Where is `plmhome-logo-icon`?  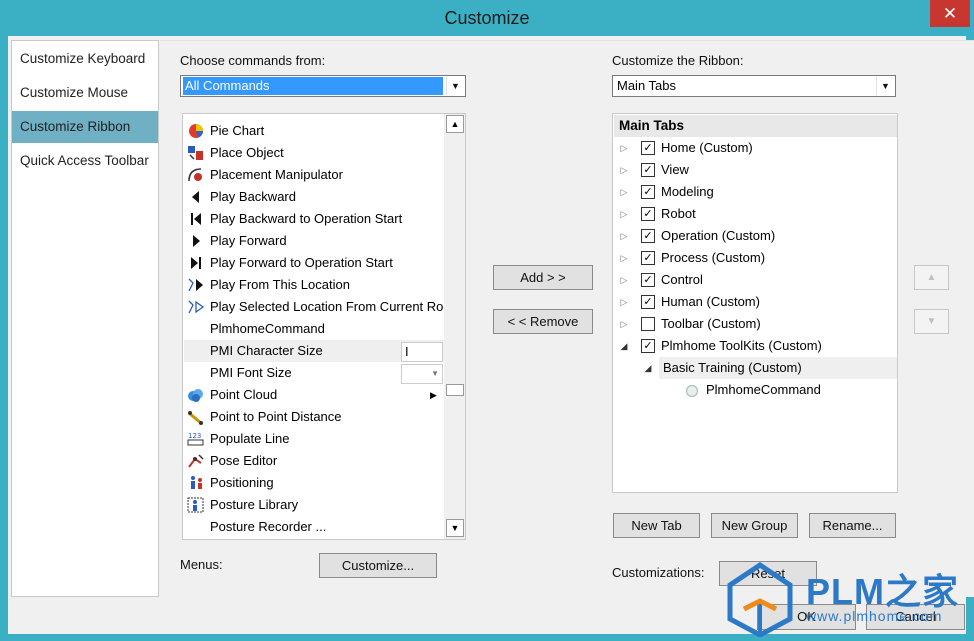 plmhome-logo-icon is located at coordinates (760, 599).